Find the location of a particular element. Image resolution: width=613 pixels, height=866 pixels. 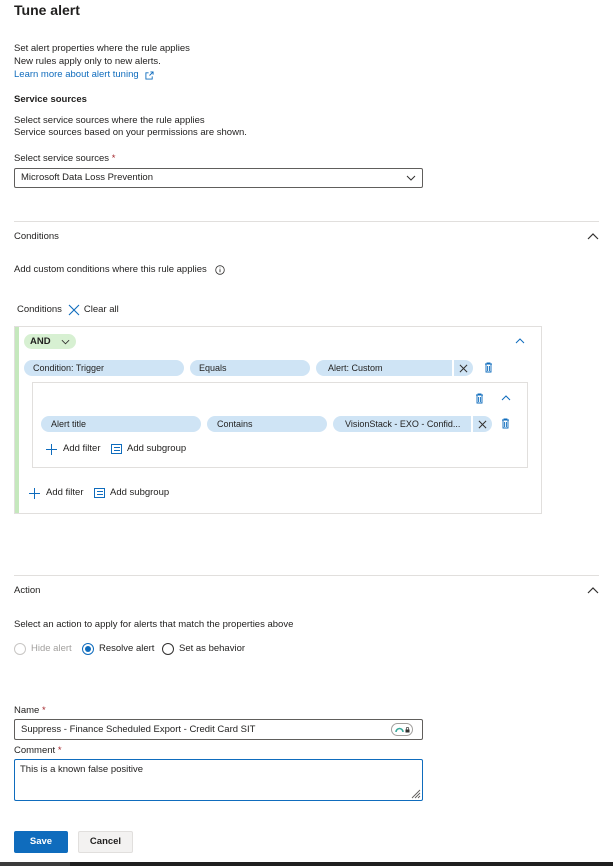

intro-line2: New rules apply only to new alerts. is located at coordinates (87, 61).